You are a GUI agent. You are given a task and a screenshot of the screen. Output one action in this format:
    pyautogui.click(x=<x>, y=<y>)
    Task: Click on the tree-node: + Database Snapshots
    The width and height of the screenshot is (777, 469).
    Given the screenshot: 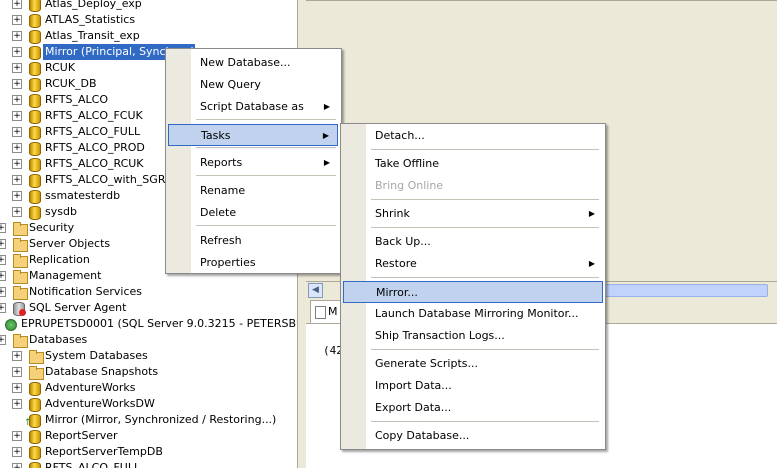 What is the action you would take?
    pyautogui.click(x=148, y=372)
    